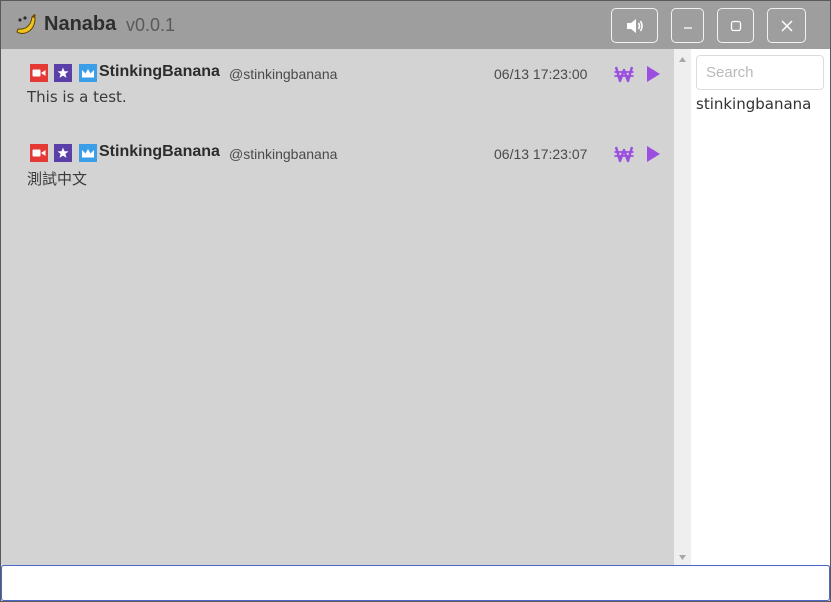 This screenshot has width=831, height=602. I want to click on maximize-icon, so click(735, 25).